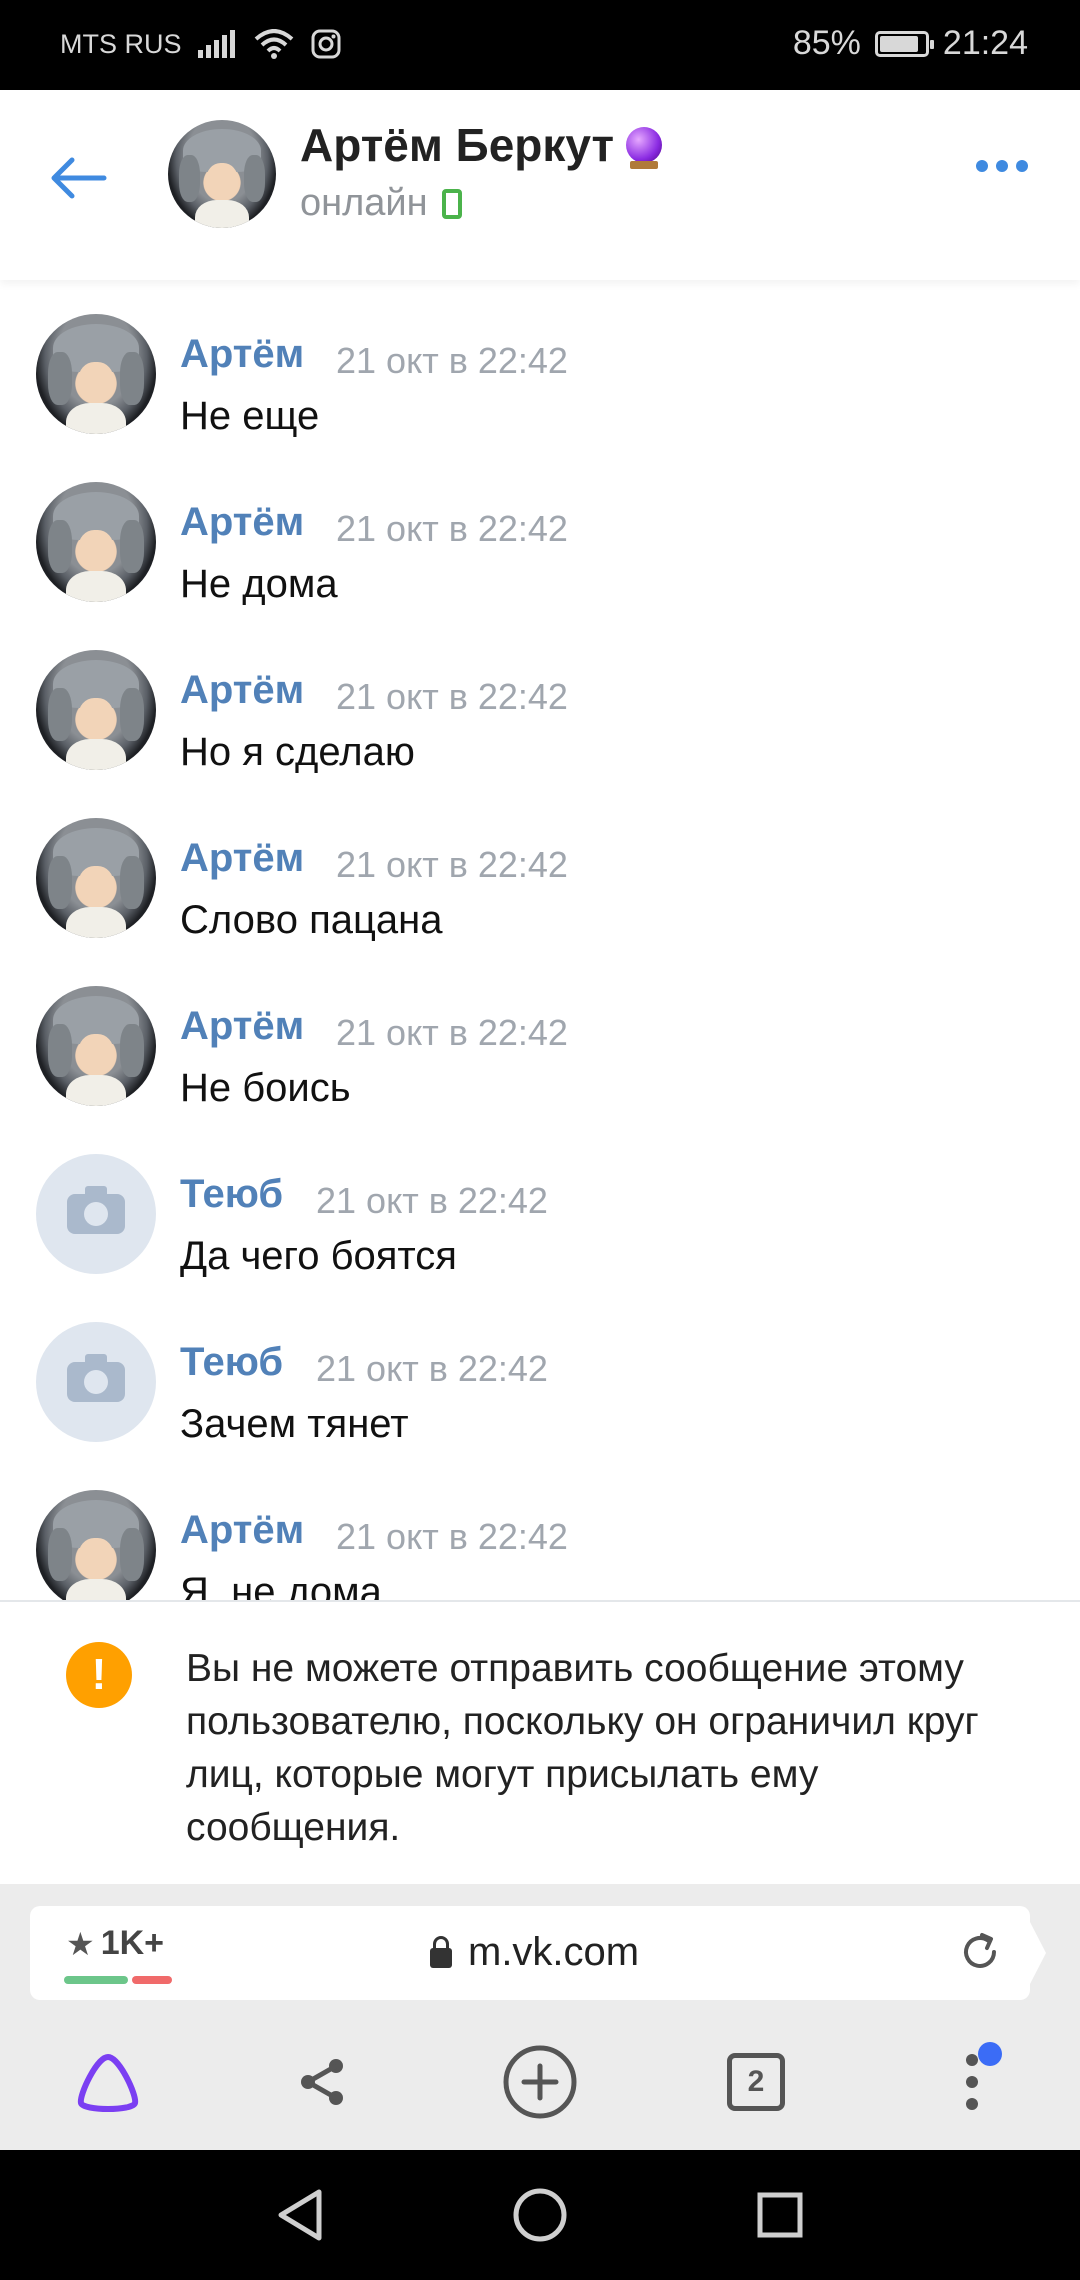 The image size is (1080, 2280). I want to click on message-text: Зачем тянет, so click(294, 1424).